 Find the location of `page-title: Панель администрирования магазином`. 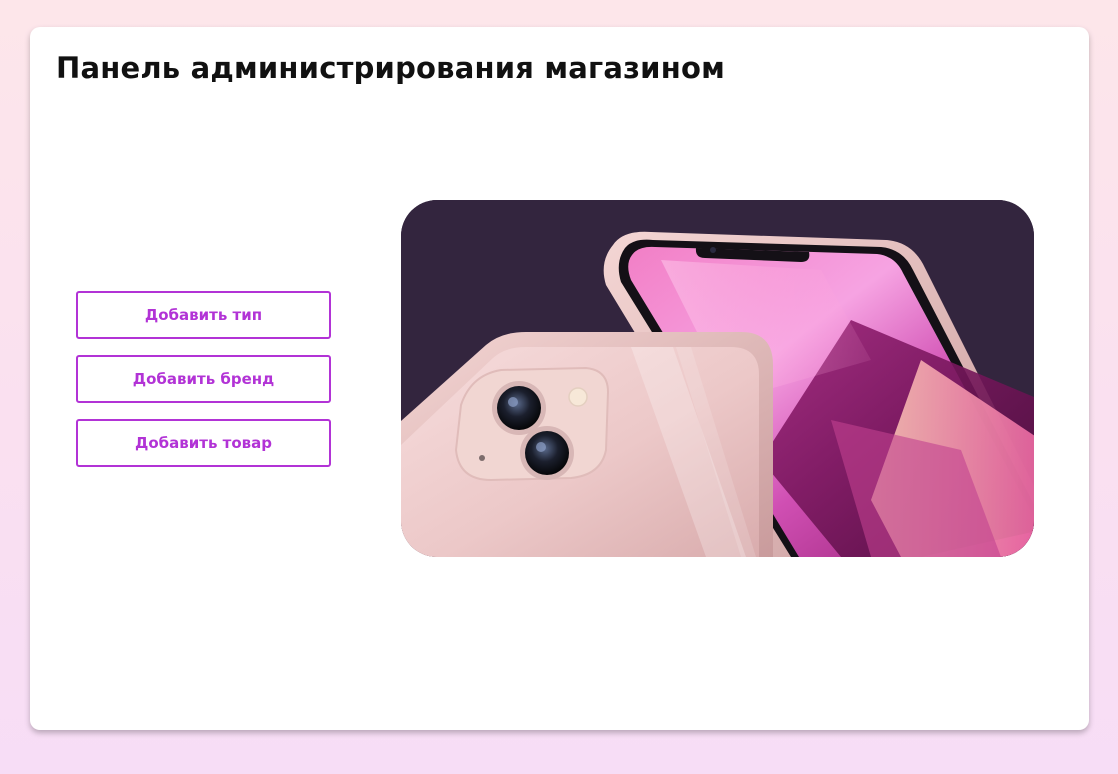

page-title: Панель администрирования магазином is located at coordinates (390, 68).